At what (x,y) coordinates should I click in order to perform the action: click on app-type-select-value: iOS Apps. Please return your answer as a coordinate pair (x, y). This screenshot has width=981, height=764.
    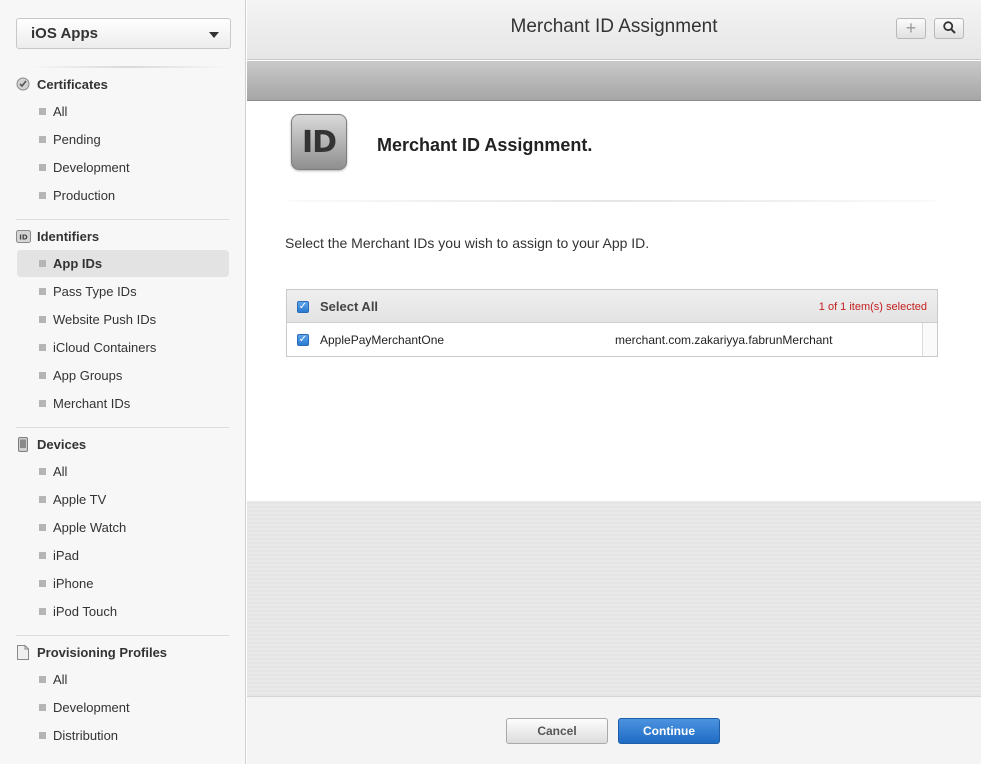
    Looking at the image, I should click on (64, 33).